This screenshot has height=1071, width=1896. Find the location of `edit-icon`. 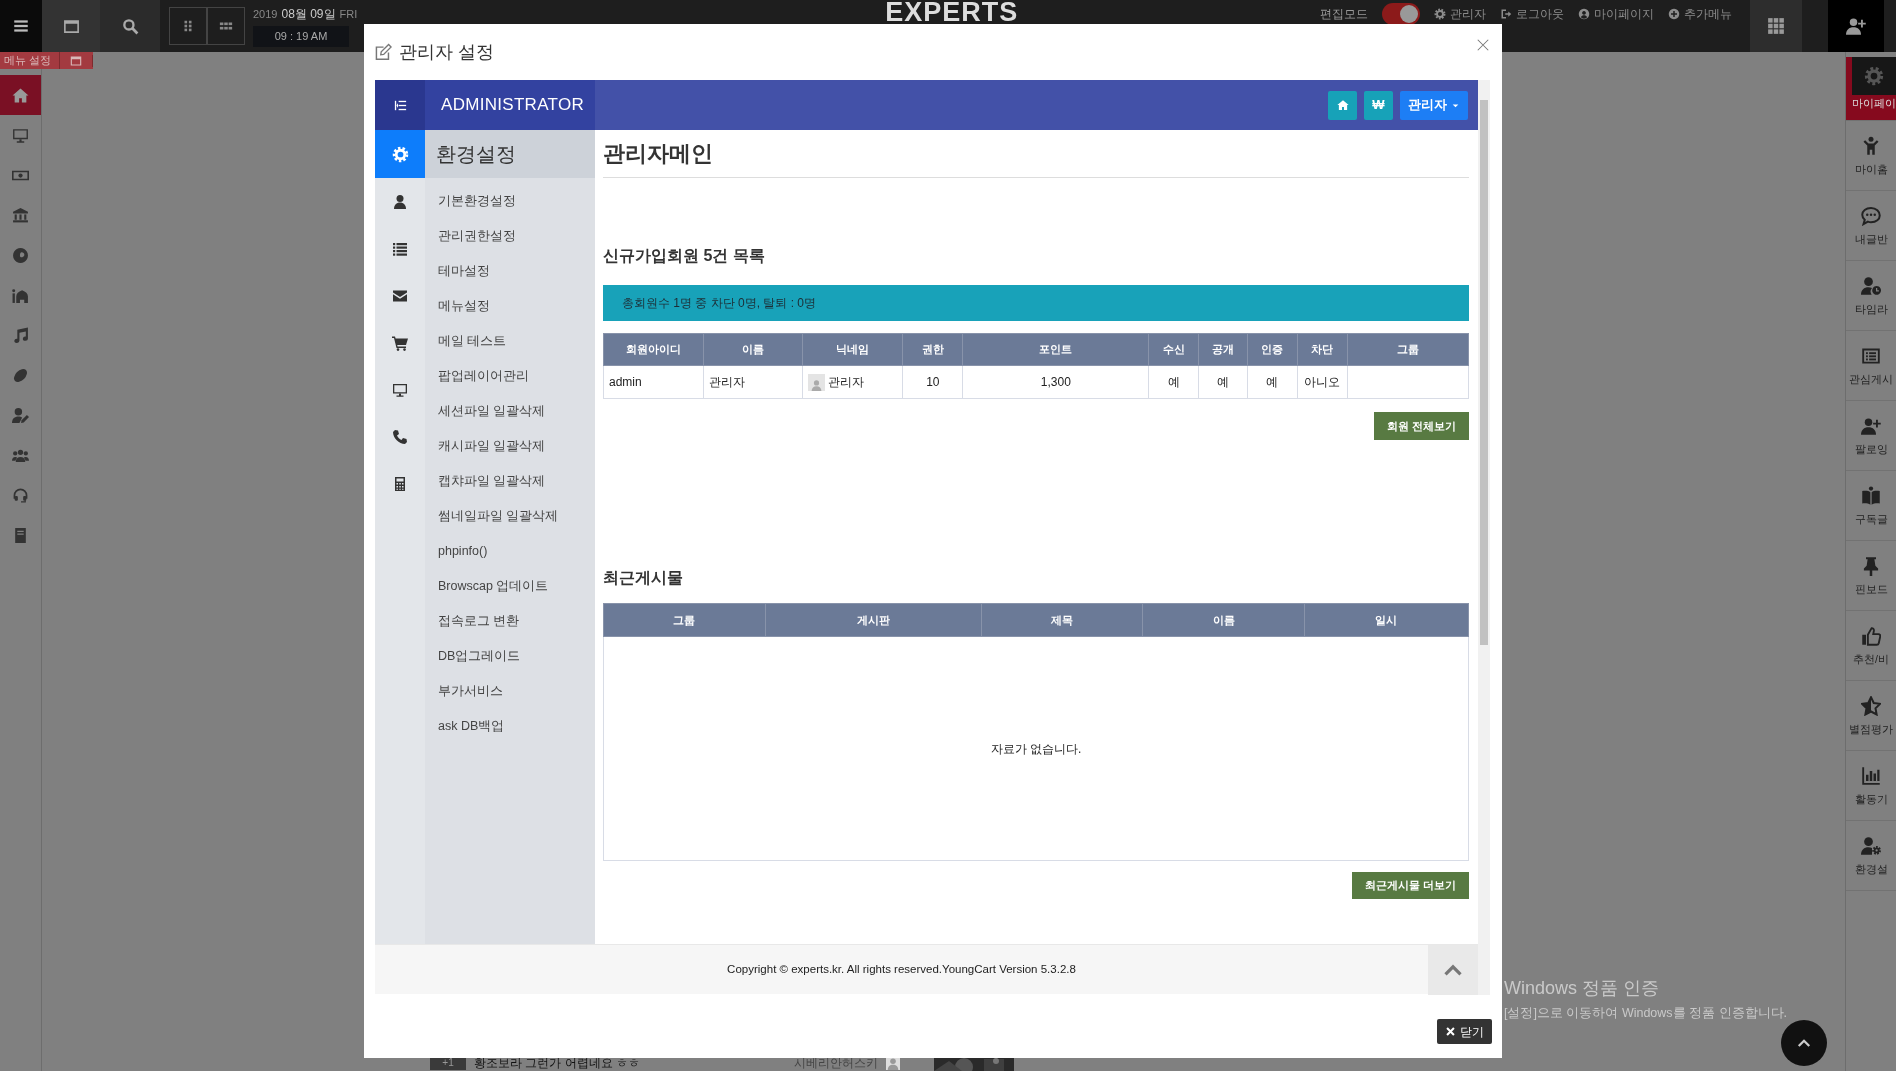

edit-icon is located at coordinates (383, 52).